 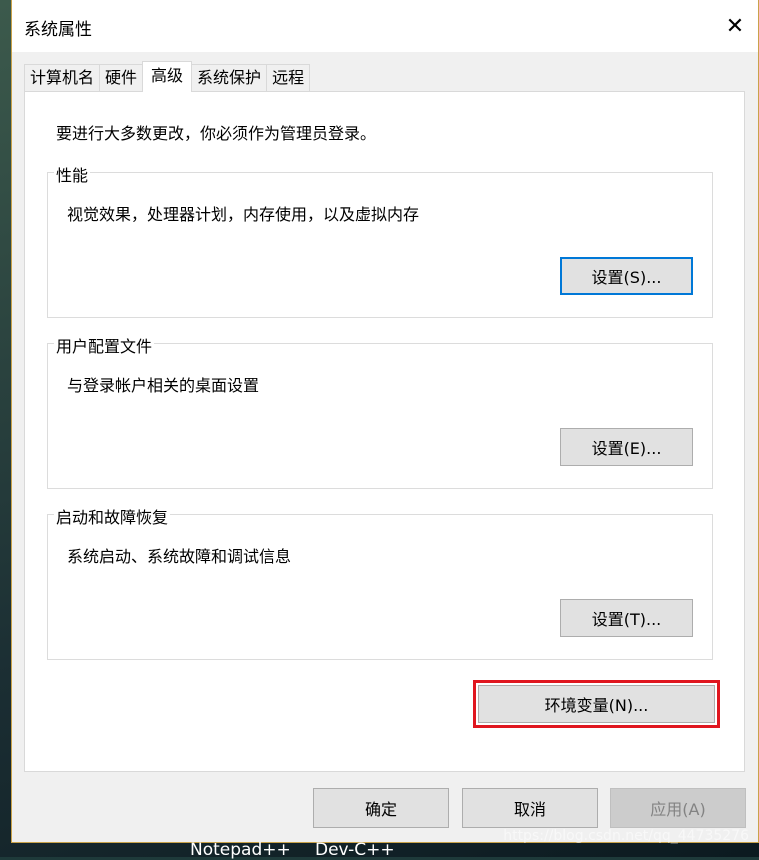 What do you see at coordinates (72, 174) in the screenshot?
I see `group-title: 性能` at bounding box center [72, 174].